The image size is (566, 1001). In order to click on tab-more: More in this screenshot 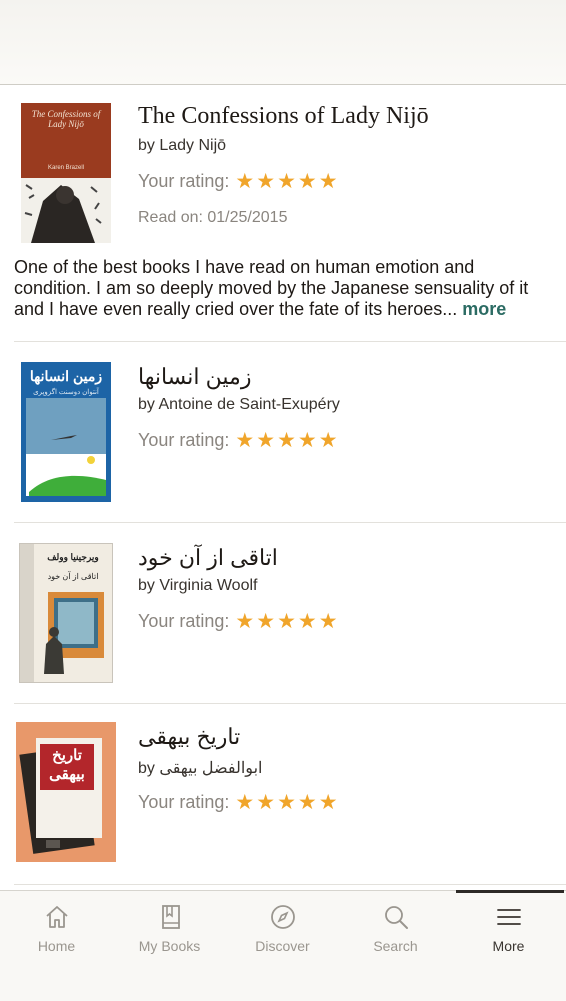, I will do `click(508, 936)`.